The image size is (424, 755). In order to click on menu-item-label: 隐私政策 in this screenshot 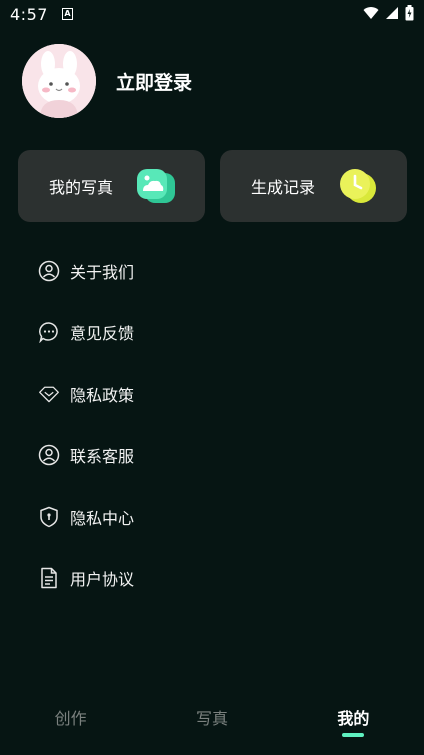, I will do `click(102, 395)`.